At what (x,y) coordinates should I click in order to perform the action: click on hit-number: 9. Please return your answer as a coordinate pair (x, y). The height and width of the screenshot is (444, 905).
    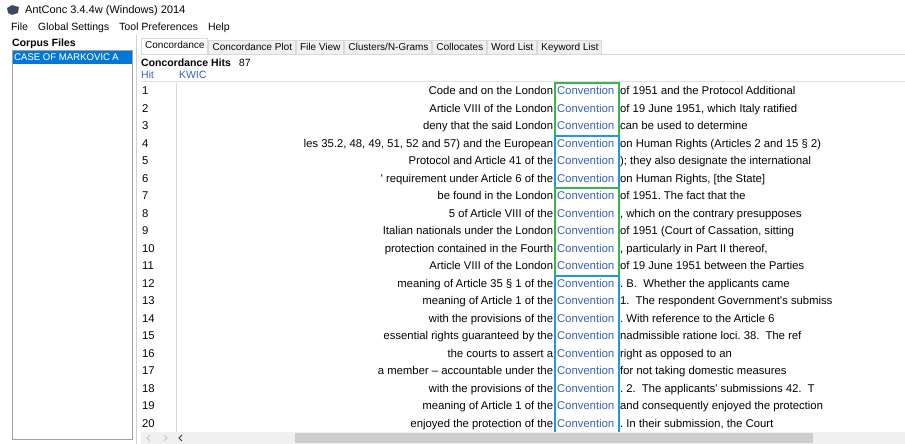
    Looking at the image, I should click on (145, 231).